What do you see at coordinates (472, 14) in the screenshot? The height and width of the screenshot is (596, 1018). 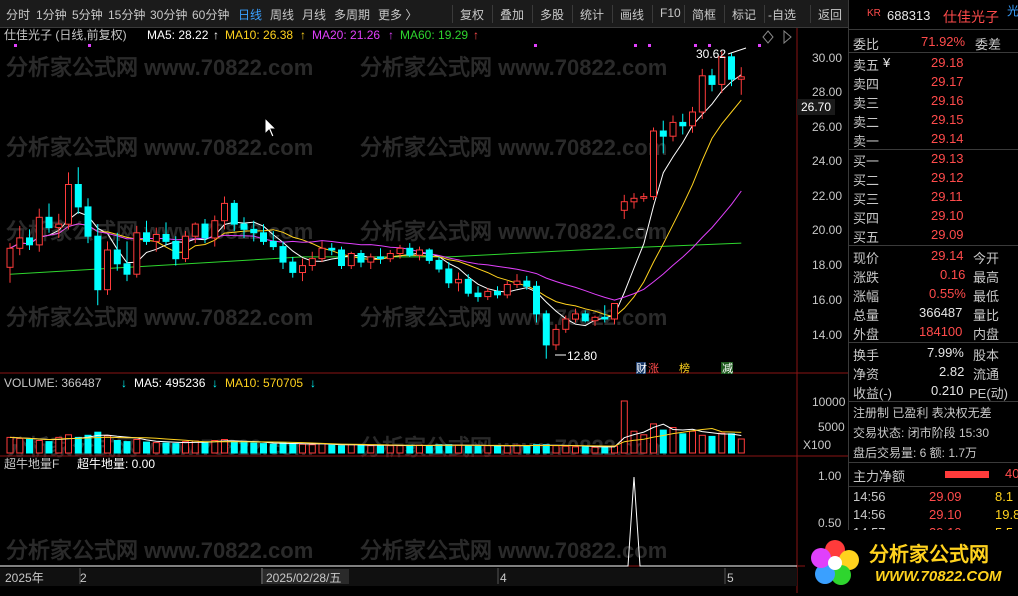 I see `fuquan-button: 复权` at bounding box center [472, 14].